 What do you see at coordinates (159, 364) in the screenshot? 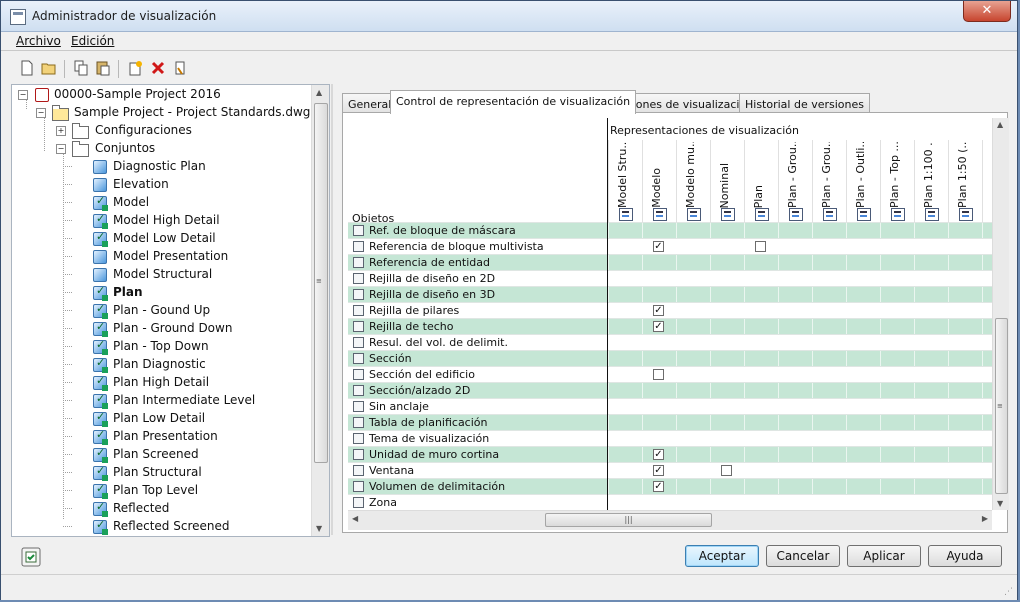
I see `tree-item-label: Plan Diagnostic` at bounding box center [159, 364].